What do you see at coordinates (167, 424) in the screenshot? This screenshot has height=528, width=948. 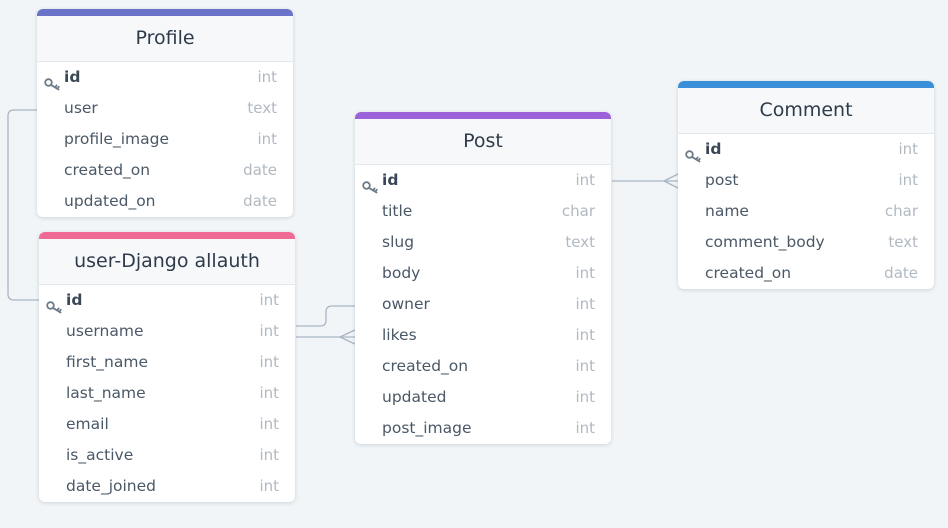 I see `user-field-row-email: email int` at bounding box center [167, 424].